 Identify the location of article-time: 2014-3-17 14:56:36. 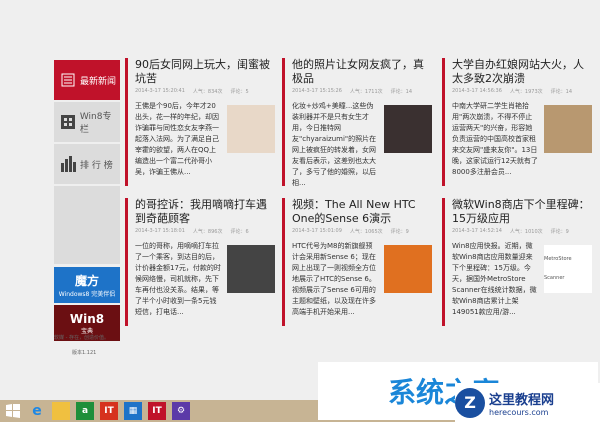
(477, 91).